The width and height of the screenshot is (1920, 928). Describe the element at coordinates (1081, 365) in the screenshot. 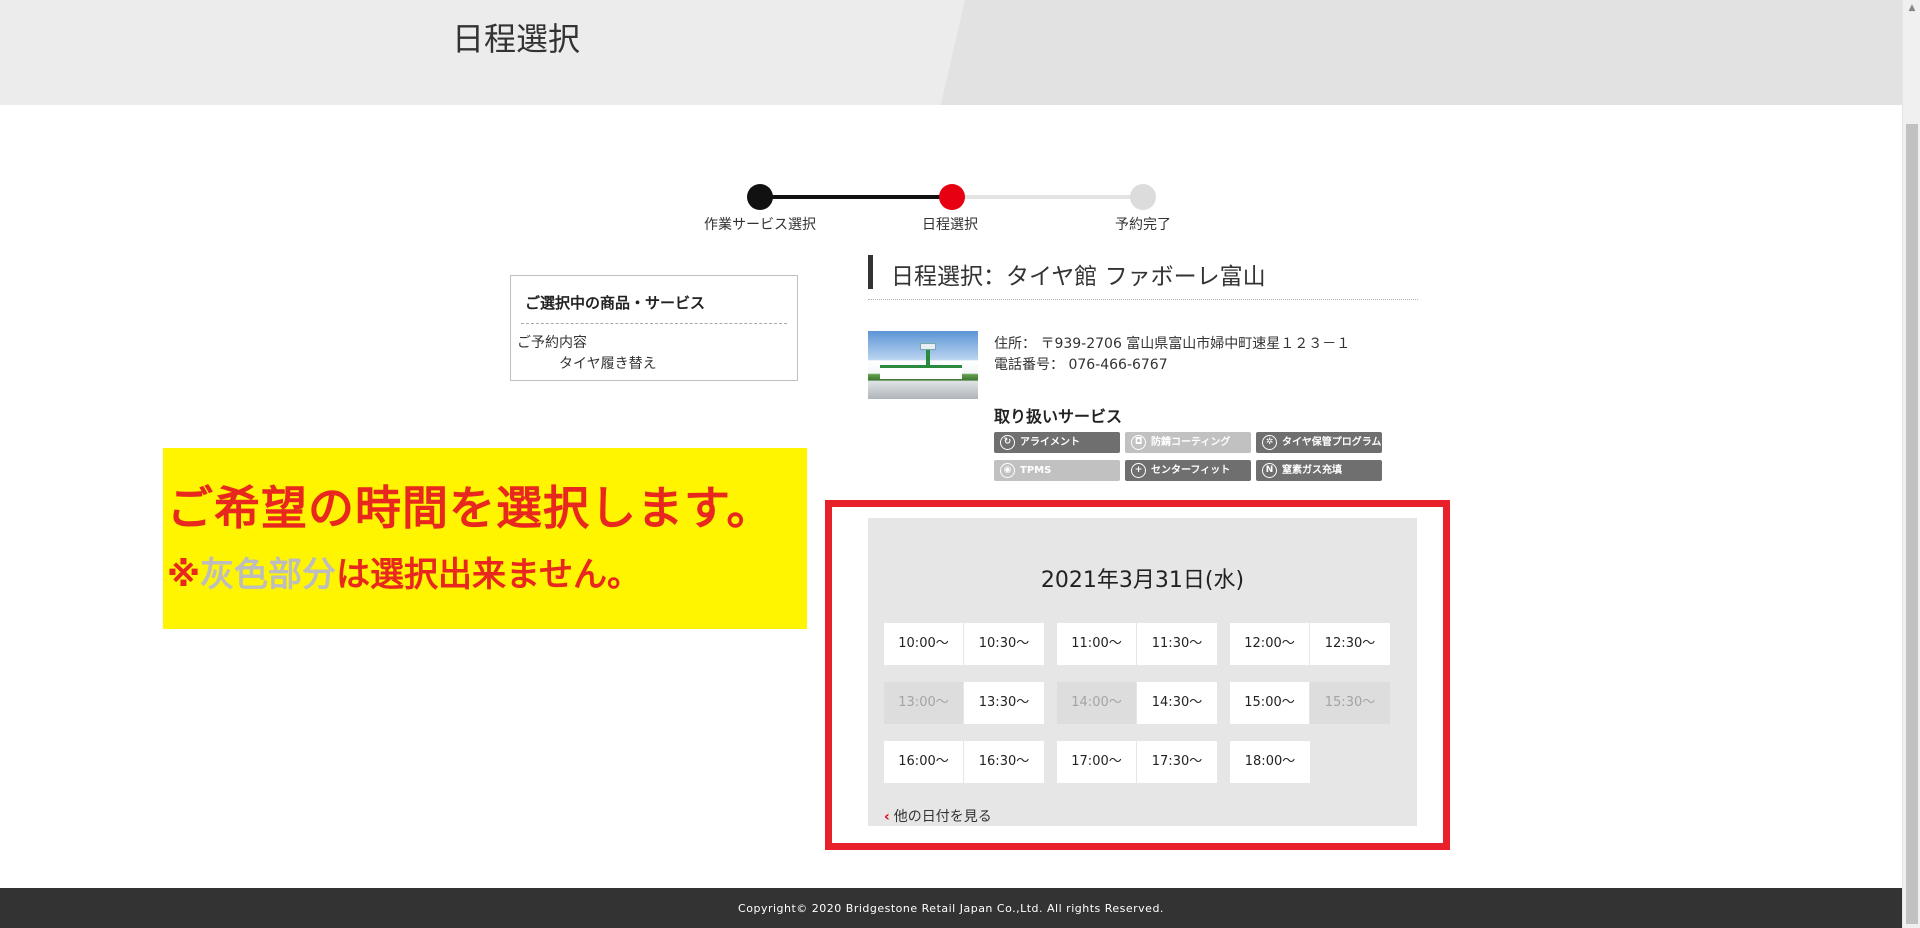

I see `store-phone: 電話番号： 076-466-6767` at that location.